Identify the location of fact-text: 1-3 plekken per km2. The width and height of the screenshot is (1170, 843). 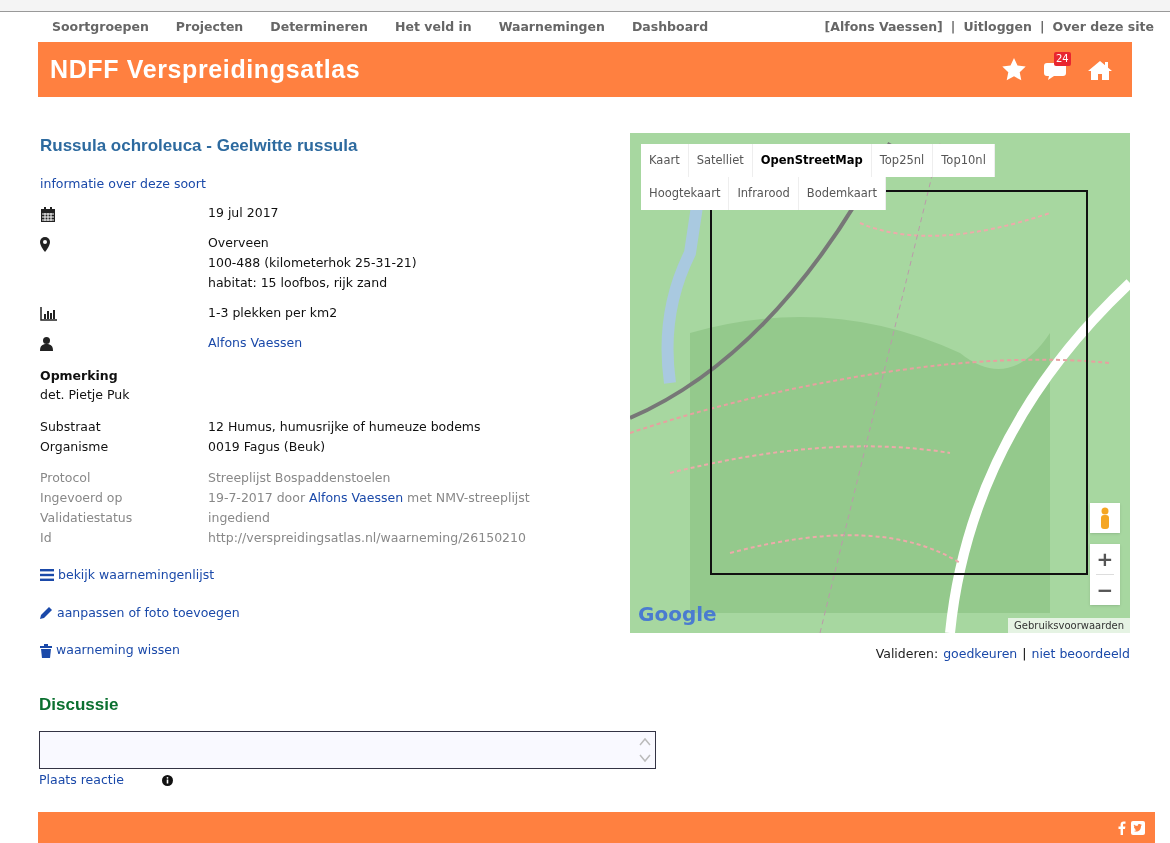
(273, 313).